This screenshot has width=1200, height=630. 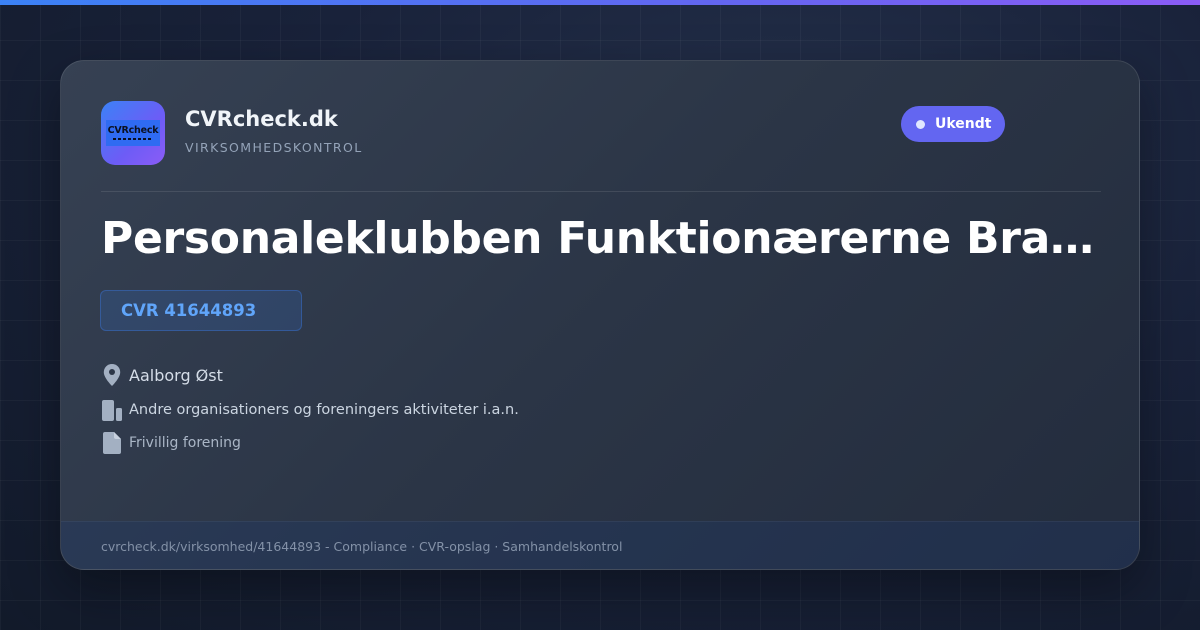 I want to click on status-dot-icon, so click(x=920, y=124).